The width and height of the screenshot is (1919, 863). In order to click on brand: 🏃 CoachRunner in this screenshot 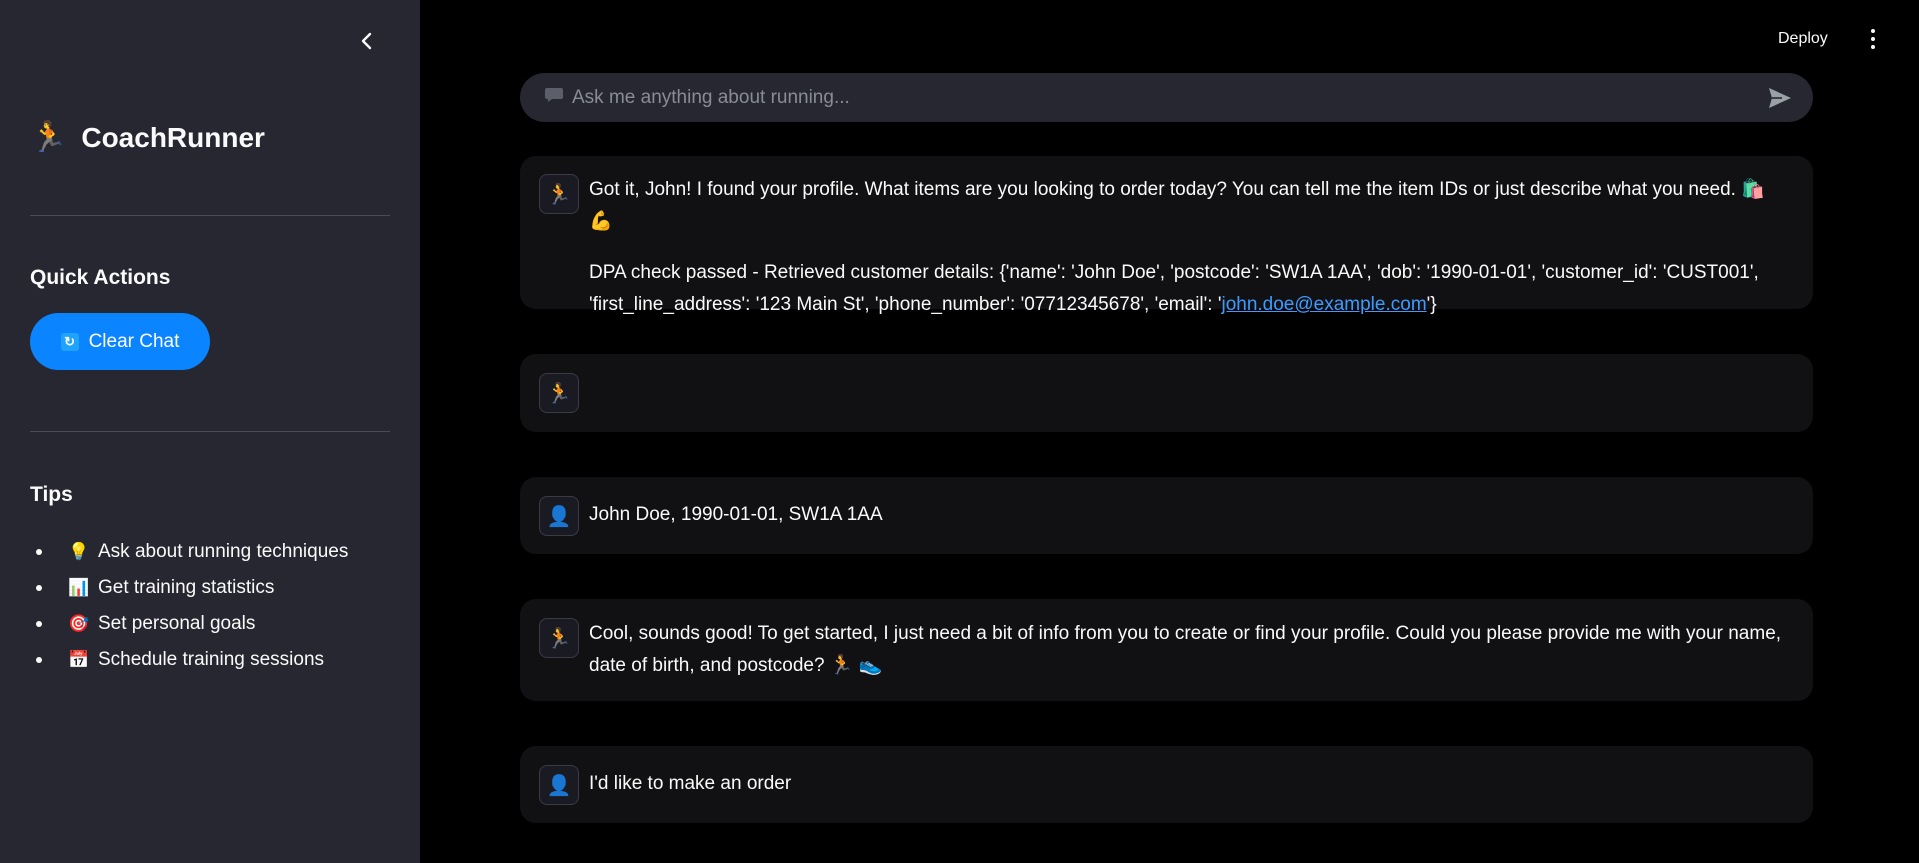, I will do `click(147, 138)`.